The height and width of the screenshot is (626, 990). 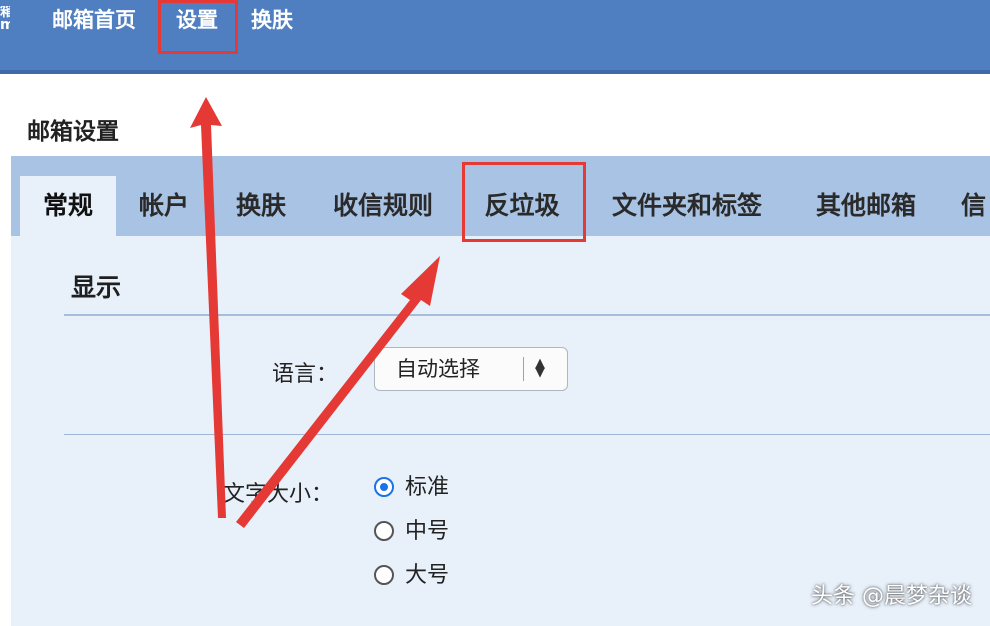 What do you see at coordinates (540, 368) in the screenshot?
I see `updown-arrows-icon: ▲ ▼` at bounding box center [540, 368].